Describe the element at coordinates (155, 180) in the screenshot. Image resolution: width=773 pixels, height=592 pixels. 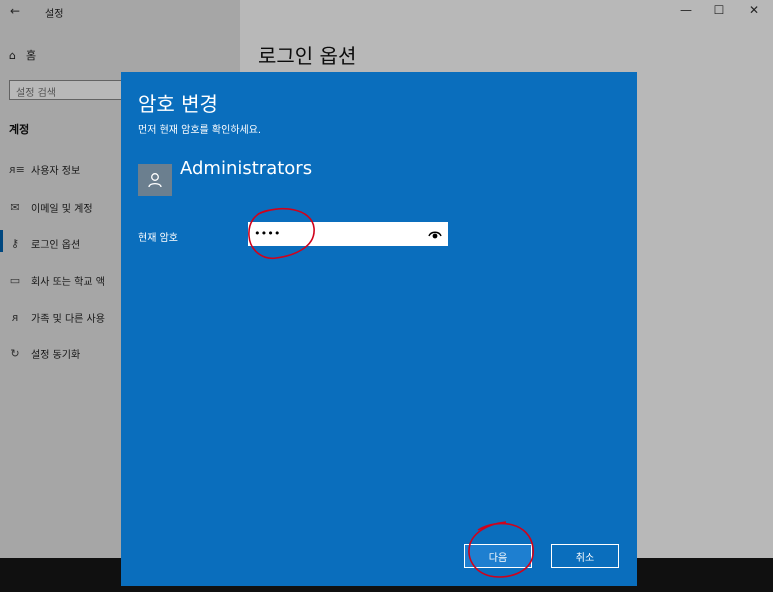
I see `user-avatar-icon` at that location.